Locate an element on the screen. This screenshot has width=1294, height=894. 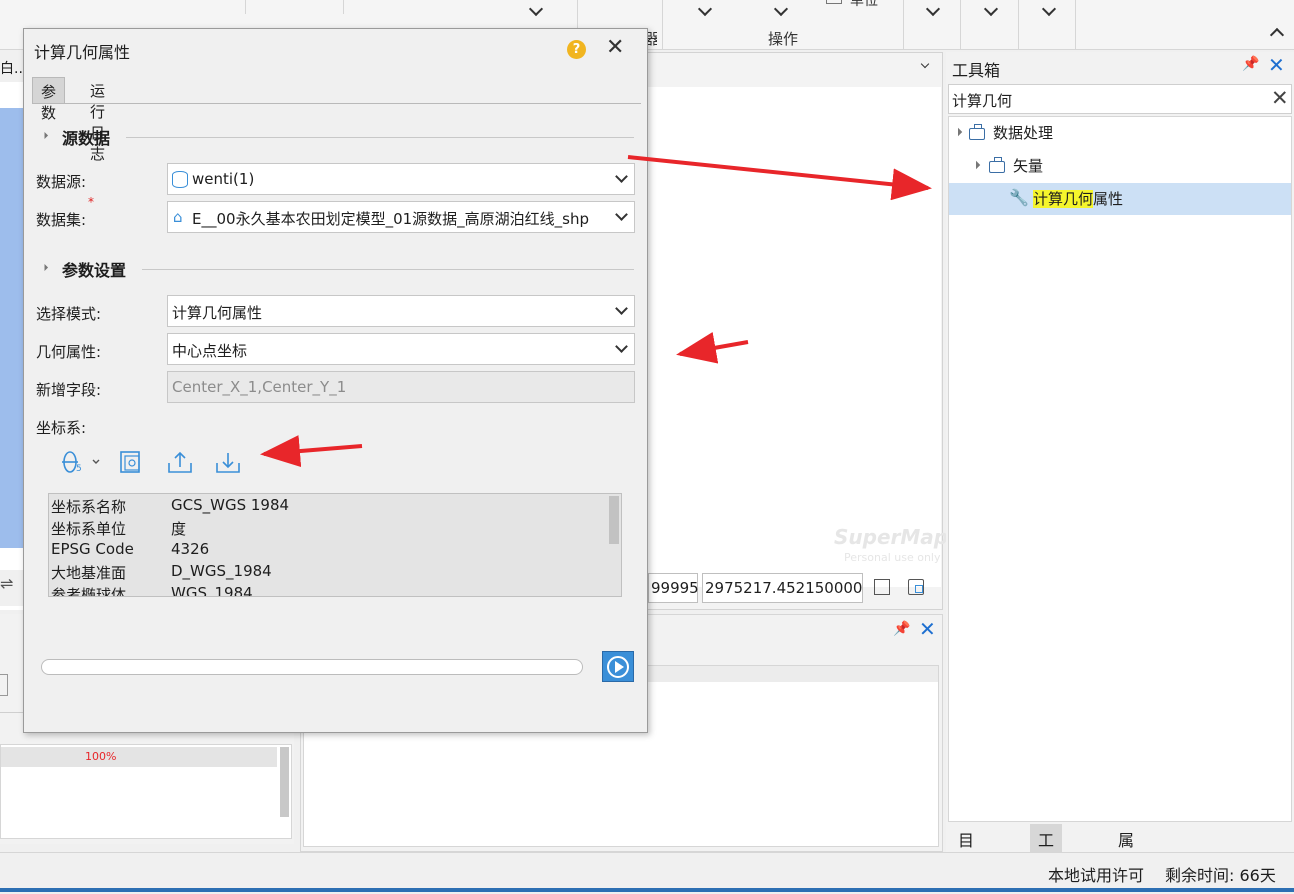
crs-key: 大地基准面 is located at coordinates (89, 573).